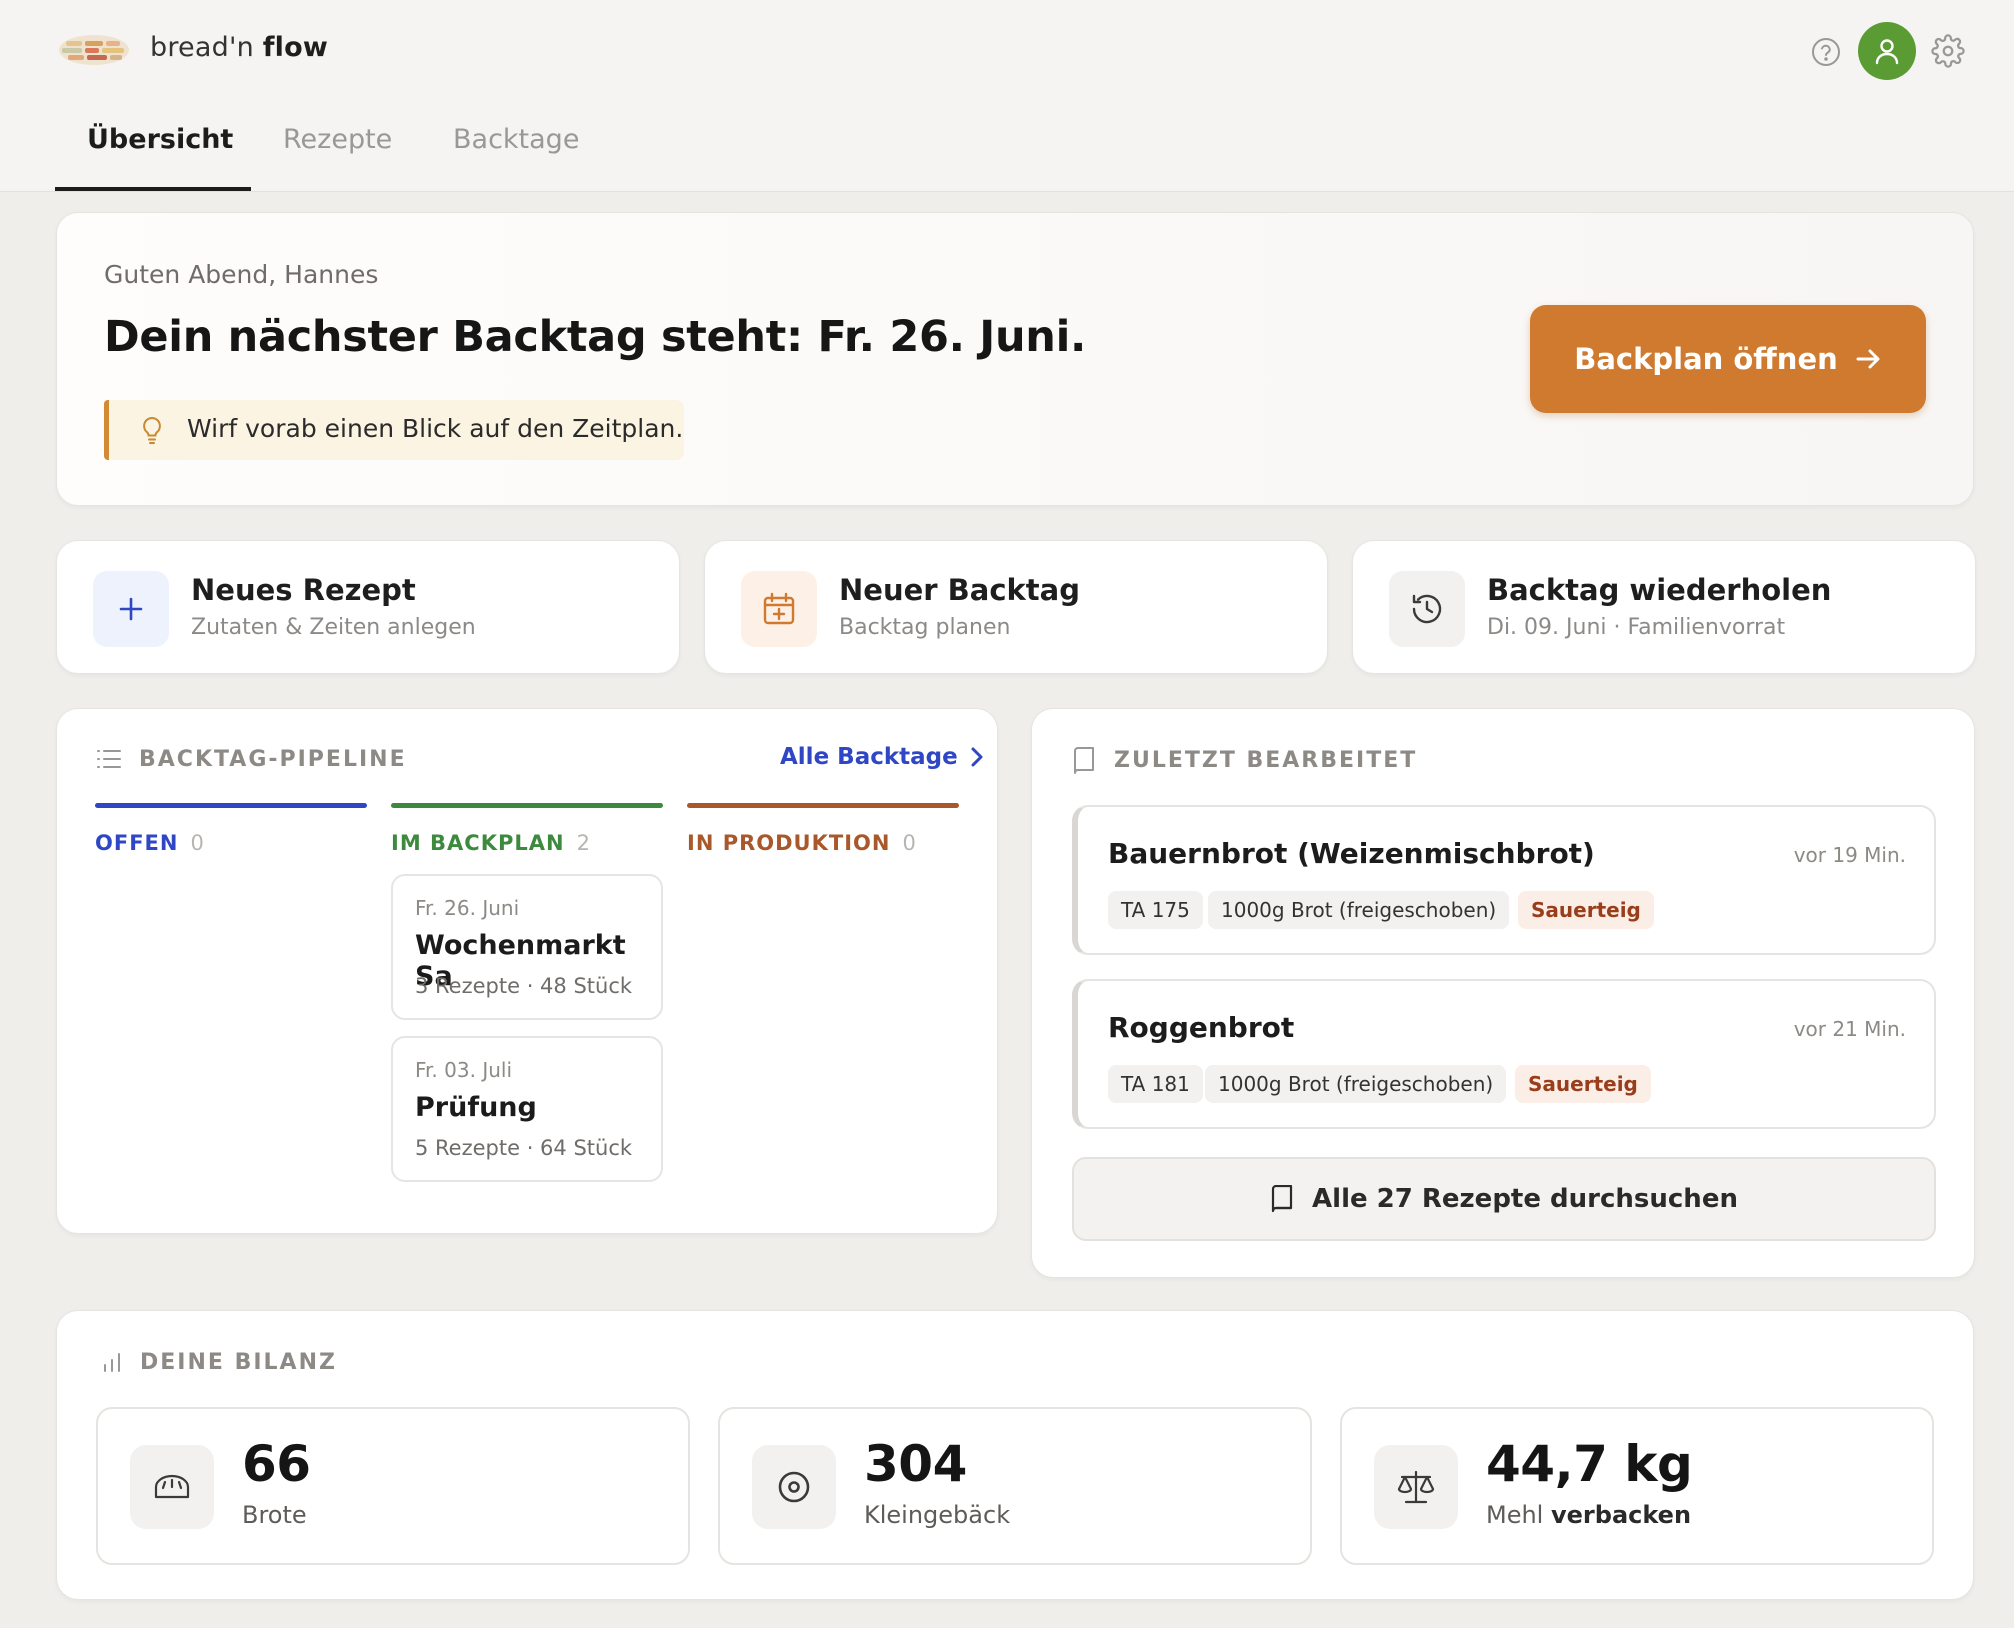  I want to click on column-bar-in-produktion, so click(823, 805).